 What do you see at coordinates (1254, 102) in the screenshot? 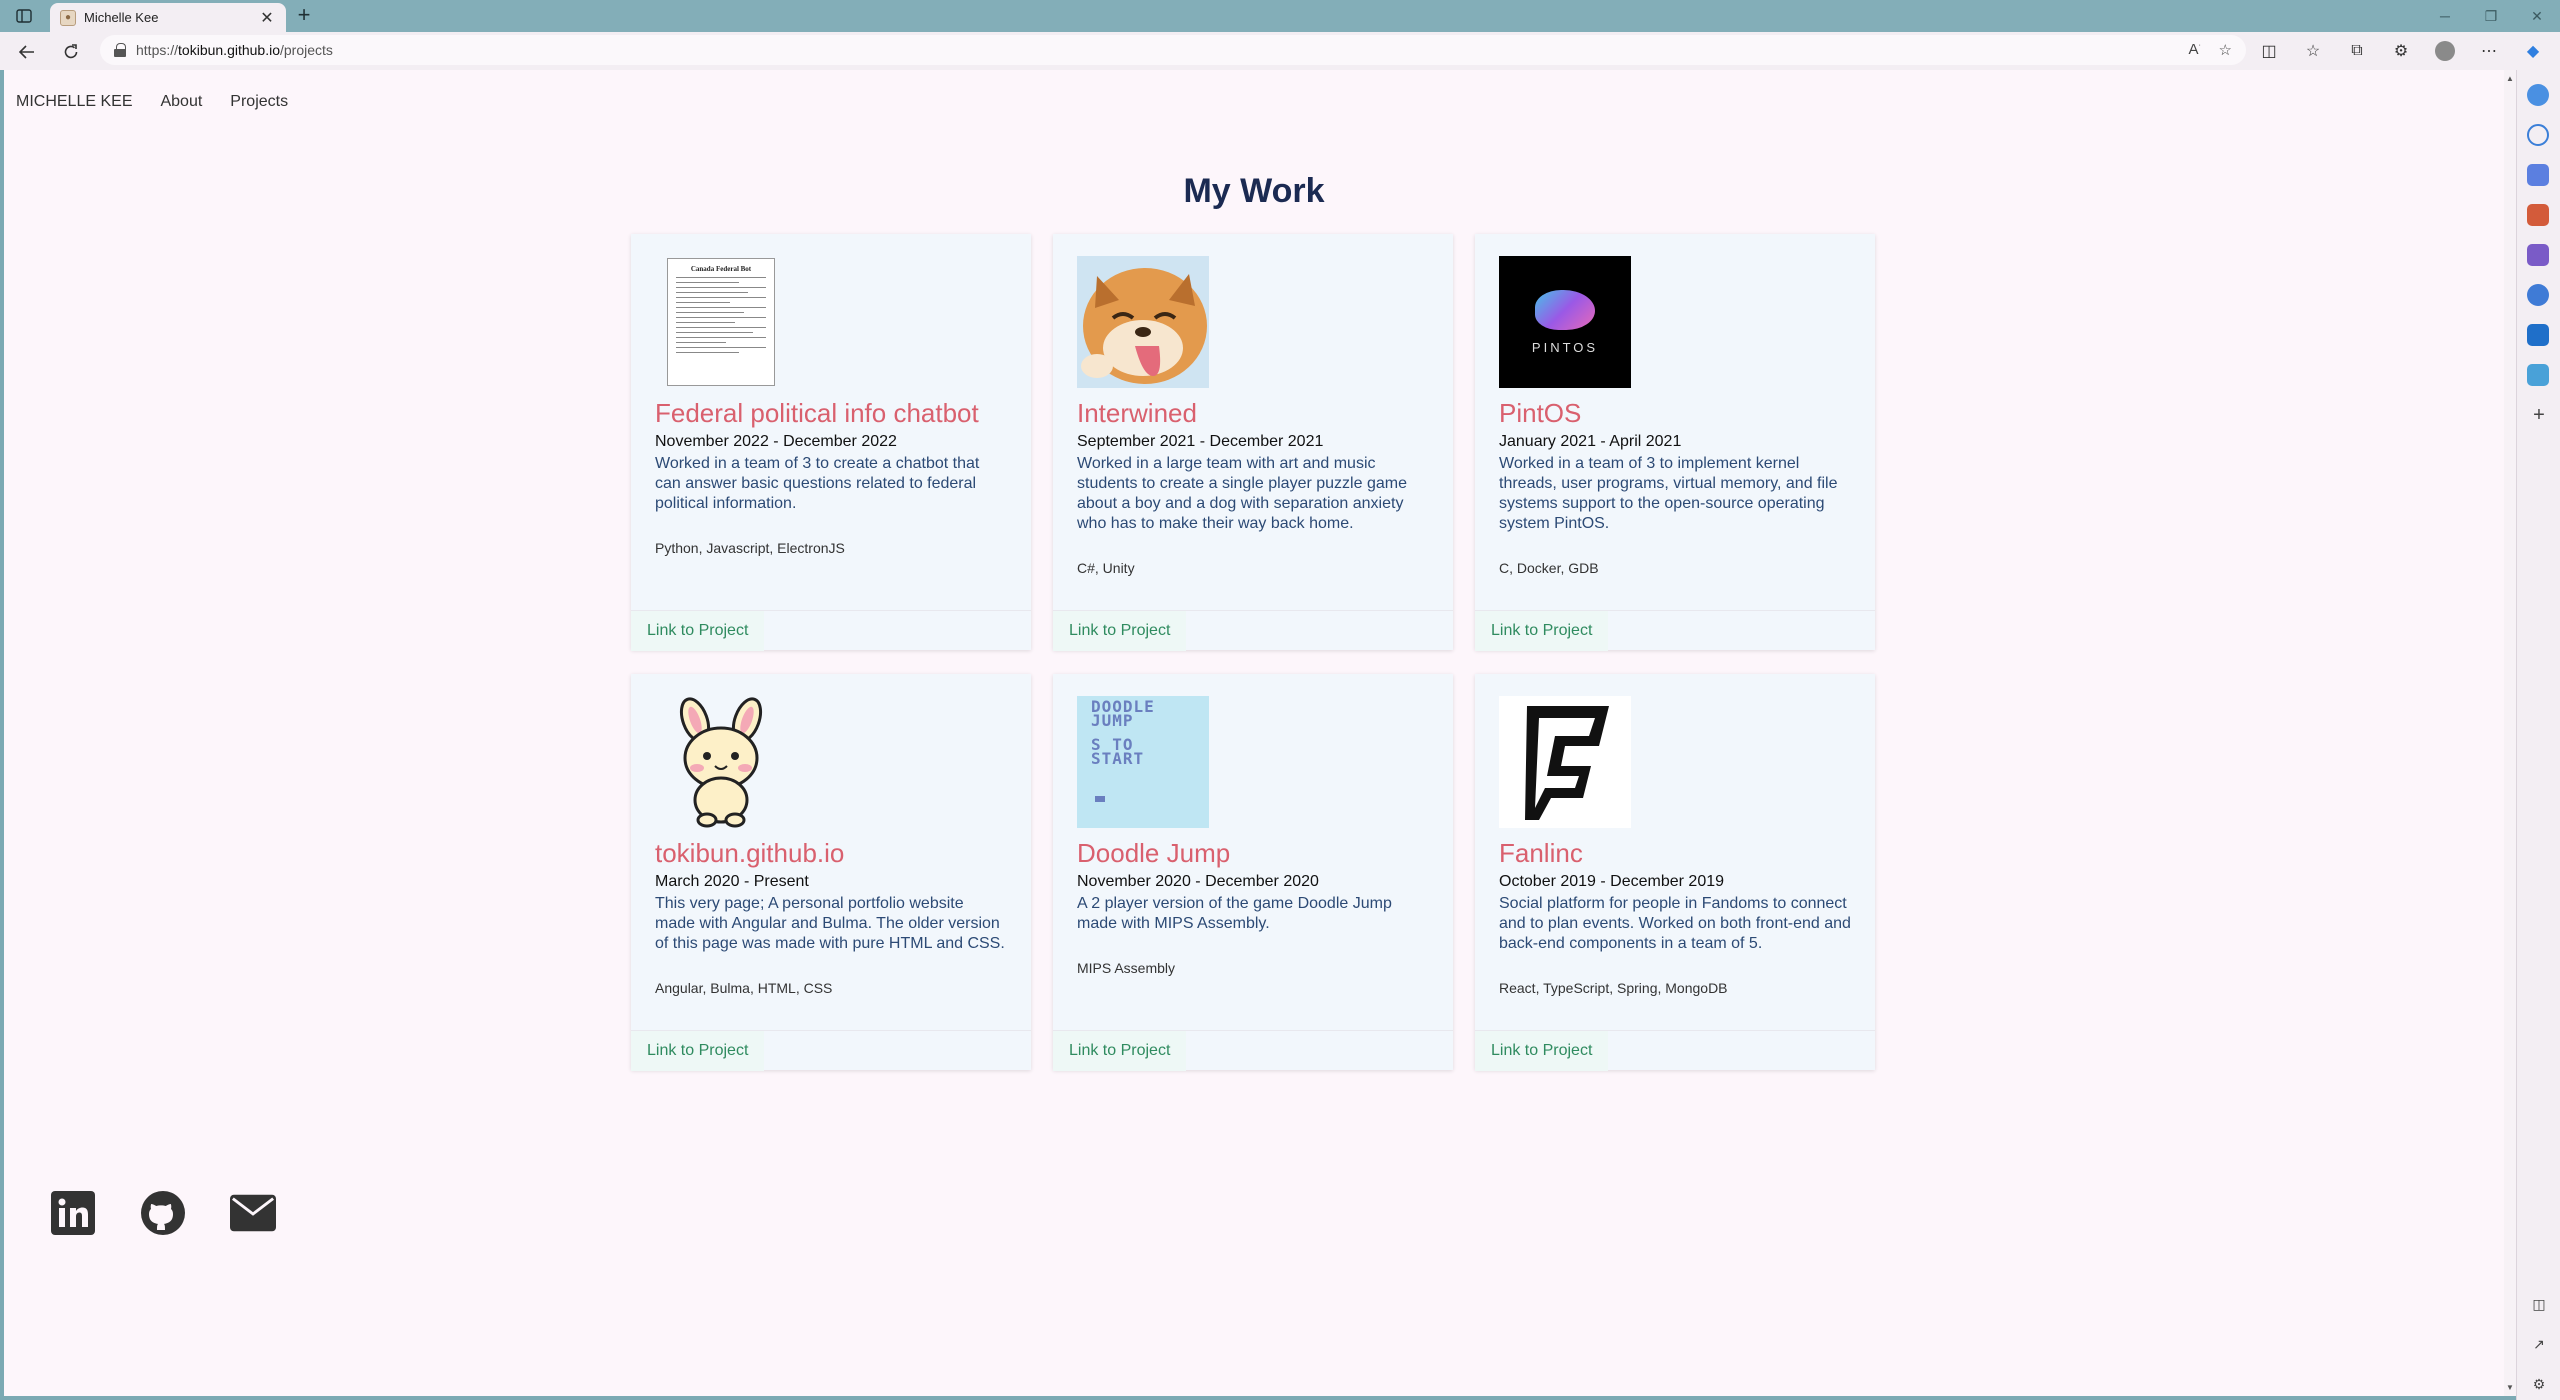
I see `site-navbar: MICHELLE KEE About Projects` at bounding box center [1254, 102].